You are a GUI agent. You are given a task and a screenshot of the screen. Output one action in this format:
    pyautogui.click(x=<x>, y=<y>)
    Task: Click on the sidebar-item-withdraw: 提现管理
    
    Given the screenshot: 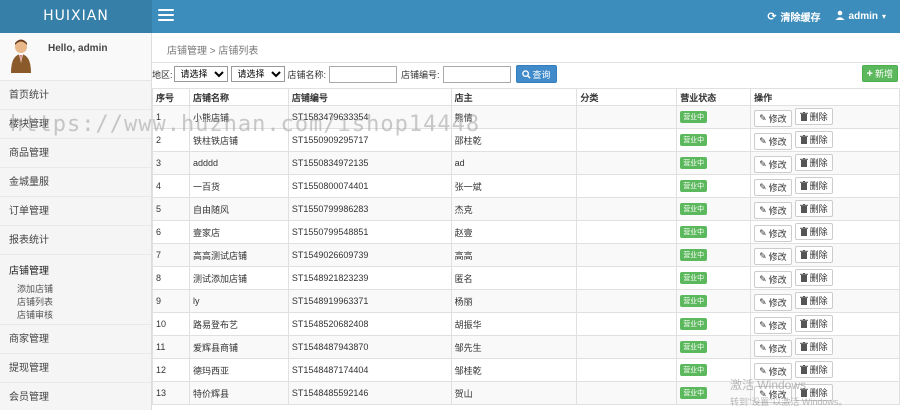 What is the action you would take?
    pyautogui.click(x=75, y=368)
    